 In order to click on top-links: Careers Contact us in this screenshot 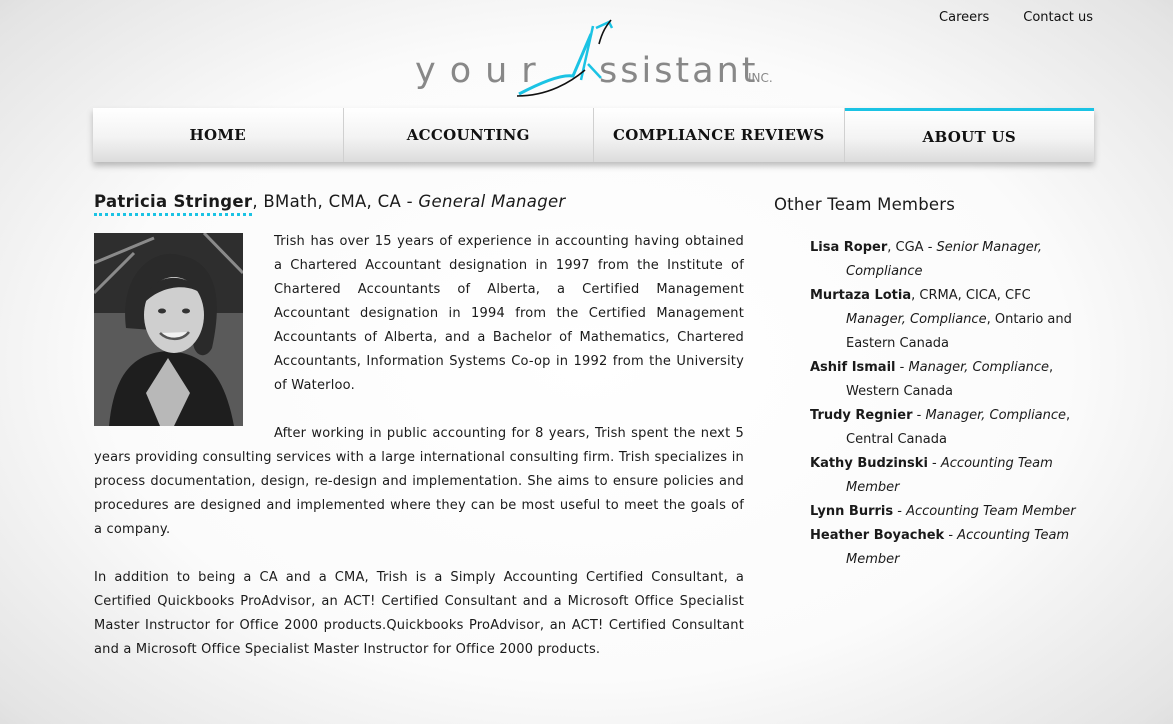, I will do `click(1016, 17)`.